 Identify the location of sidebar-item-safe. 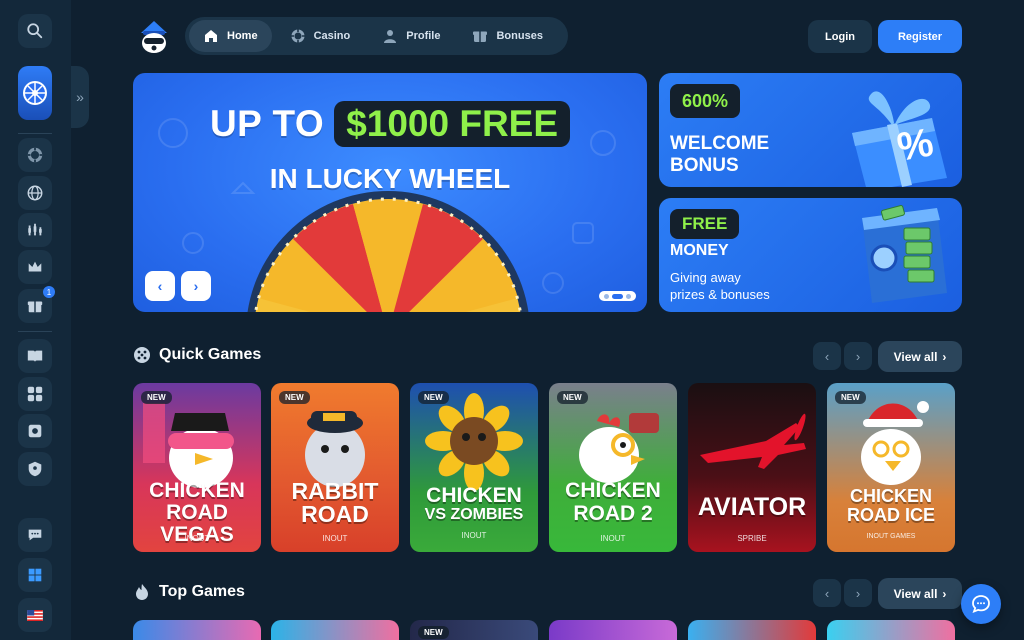
(35, 431).